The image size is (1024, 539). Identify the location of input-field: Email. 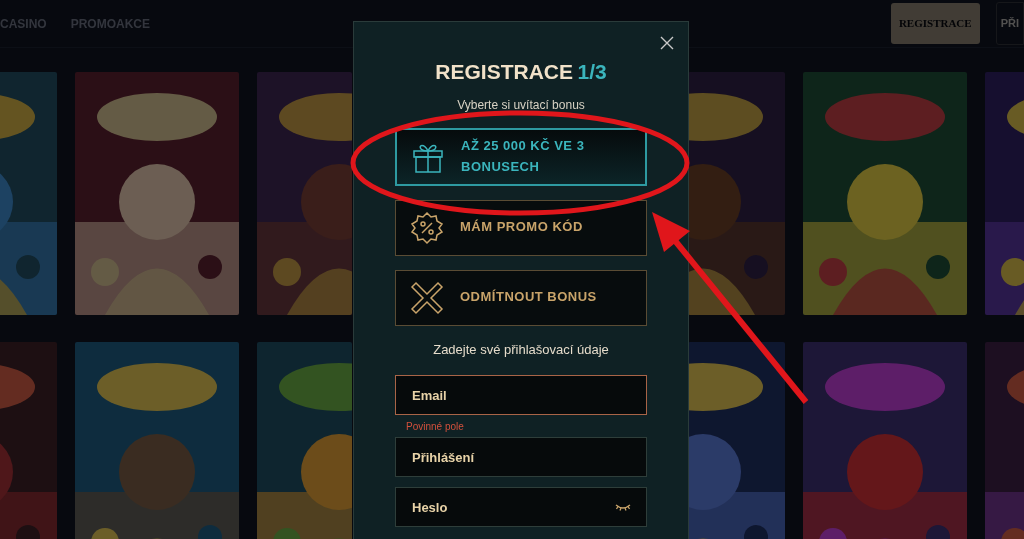
(521, 395).